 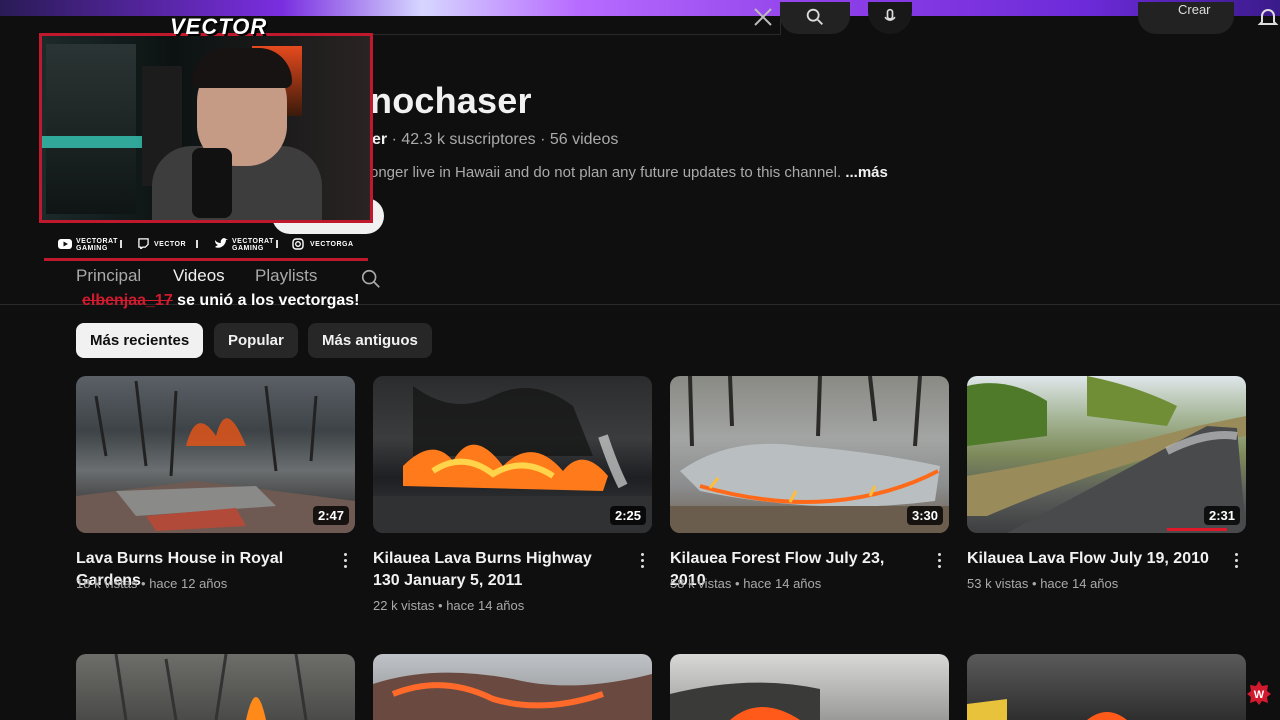 I want to click on webcam-shelf, so click(x=91, y=129).